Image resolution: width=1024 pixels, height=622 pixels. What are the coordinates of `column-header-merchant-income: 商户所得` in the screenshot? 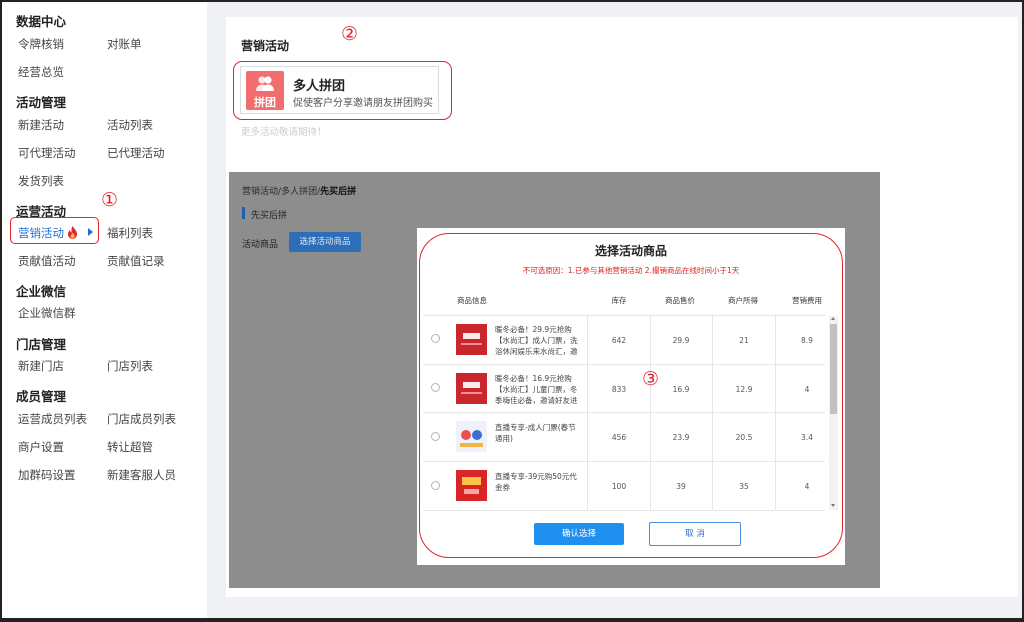 It's located at (743, 300).